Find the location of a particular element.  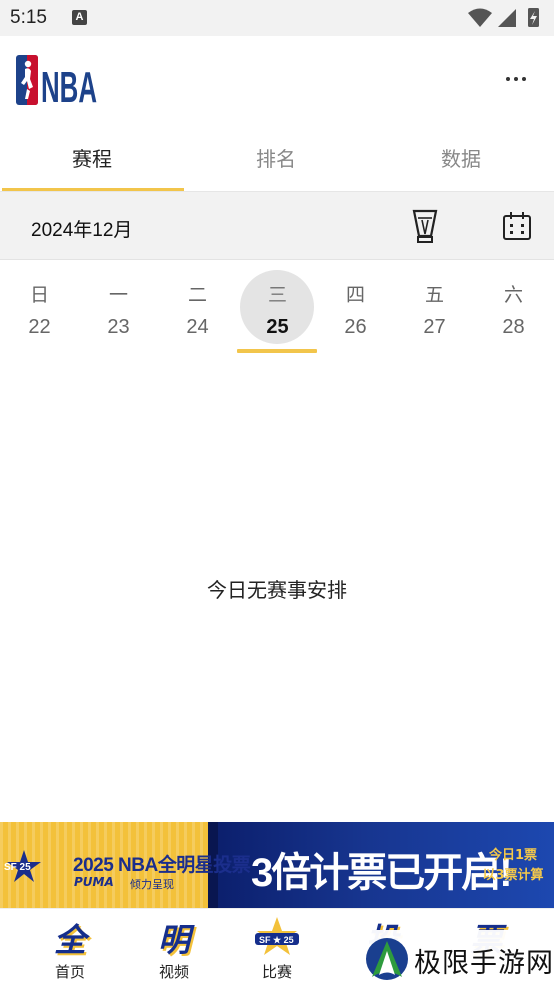

day-cell: 四 26 is located at coordinates (355, 308).